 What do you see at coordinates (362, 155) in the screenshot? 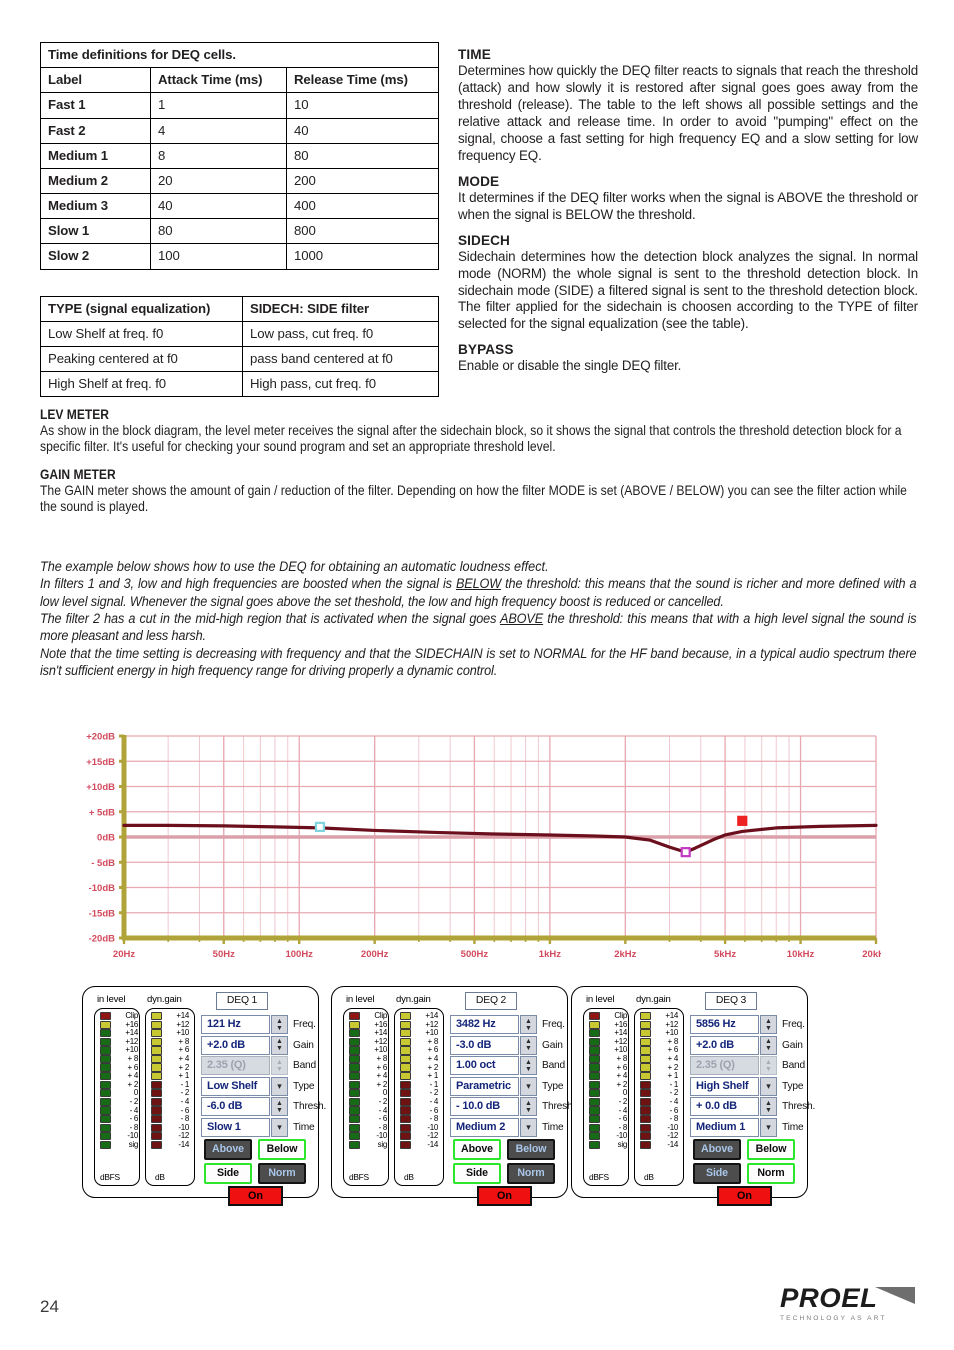
I see `cell-value: 80` at bounding box center [362, 155].